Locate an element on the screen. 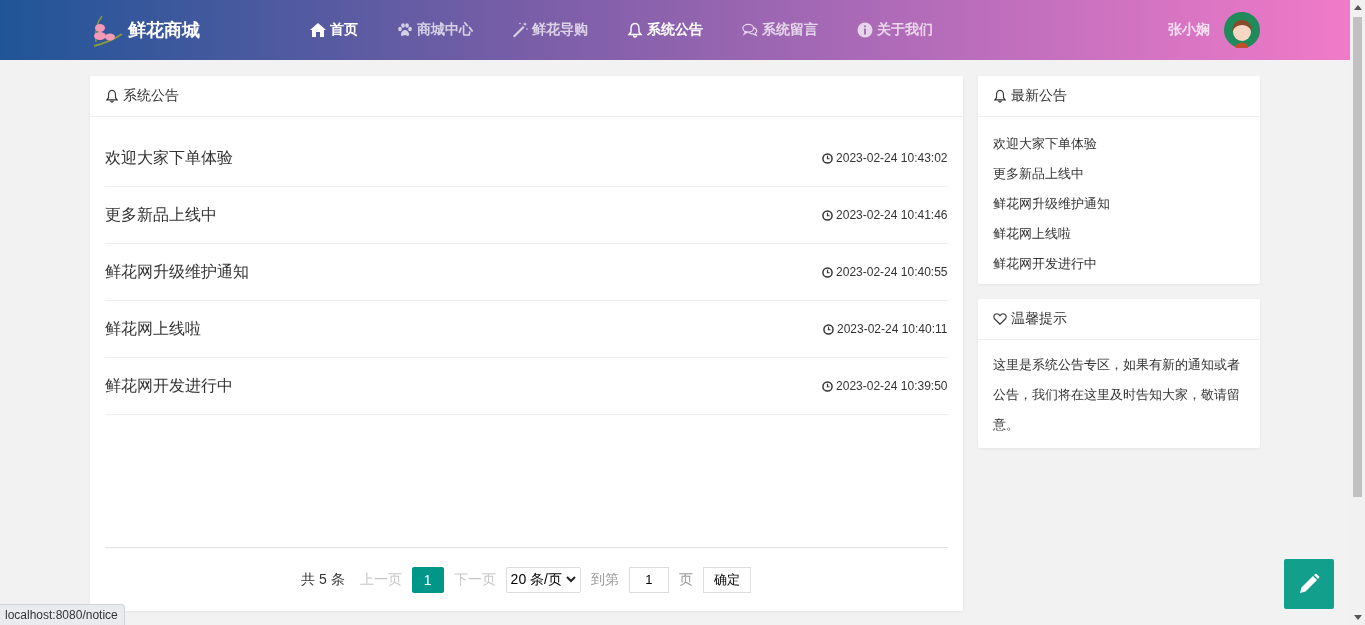 The image size is (1365, 625). status-url: localhost:8080/notice is located at coordinates (62, 614).